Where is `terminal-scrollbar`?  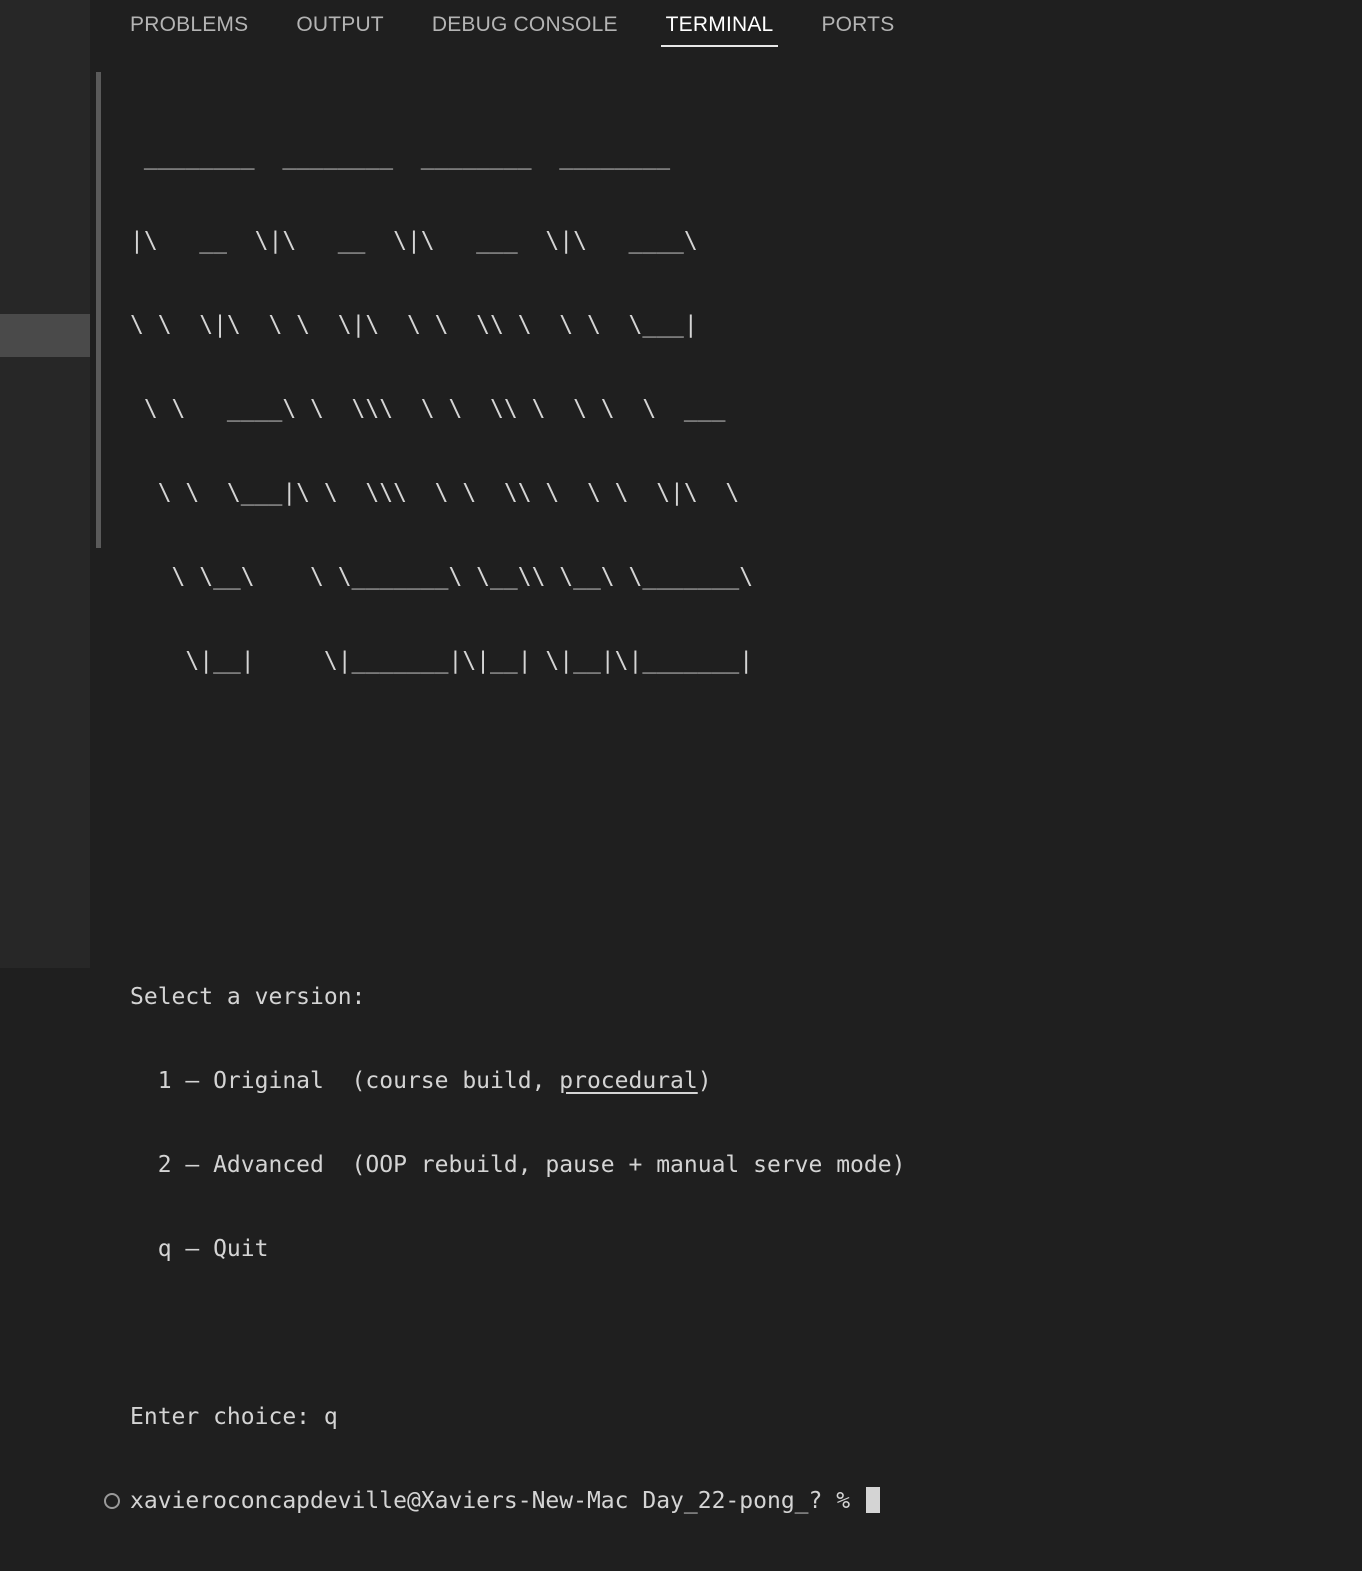
terminal-scrollbar is located at coordinates (98, 310).